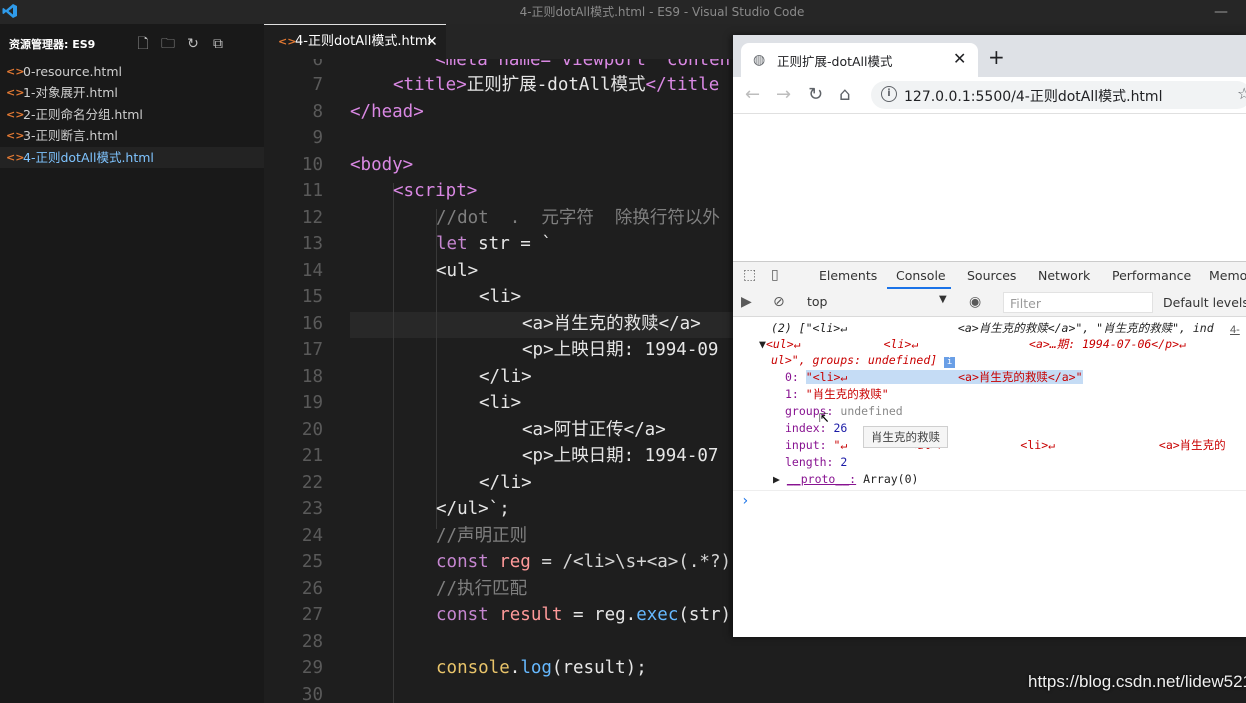 This screenshot has height=703, width=1246. What do you see at coordinates (775, 275) in the screenshot?
I see `device-toolbar-icon: ▯` at bounding box center [775, 275].